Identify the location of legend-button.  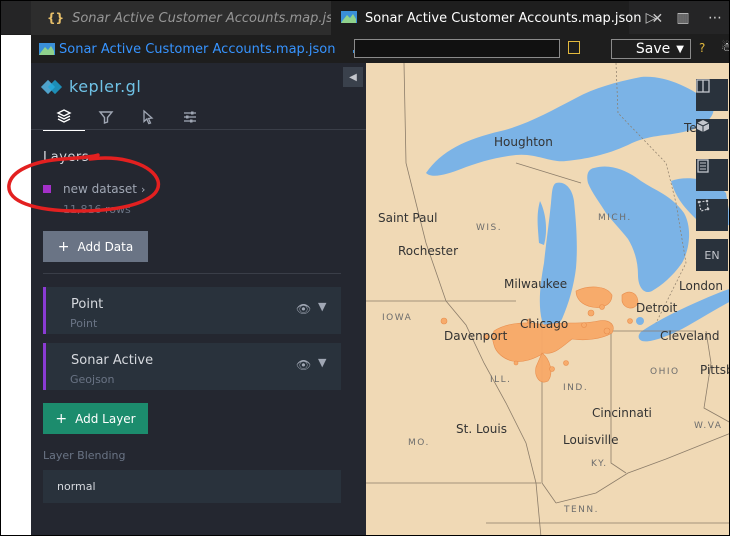
(712, 175).